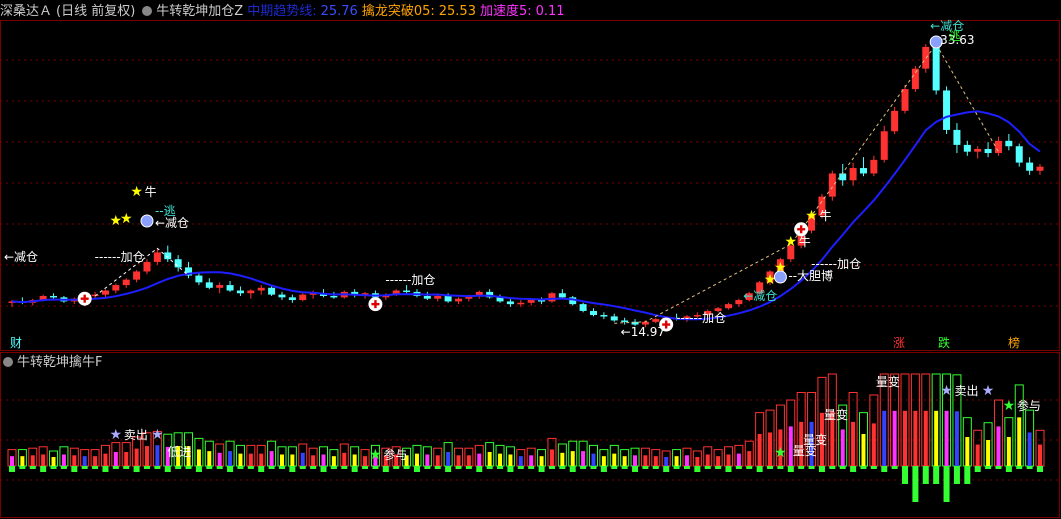  What do you see at coordinates (550, 11) in the screenshot?
I see `line3-value: 0.11` at bounding box center [550, 11].